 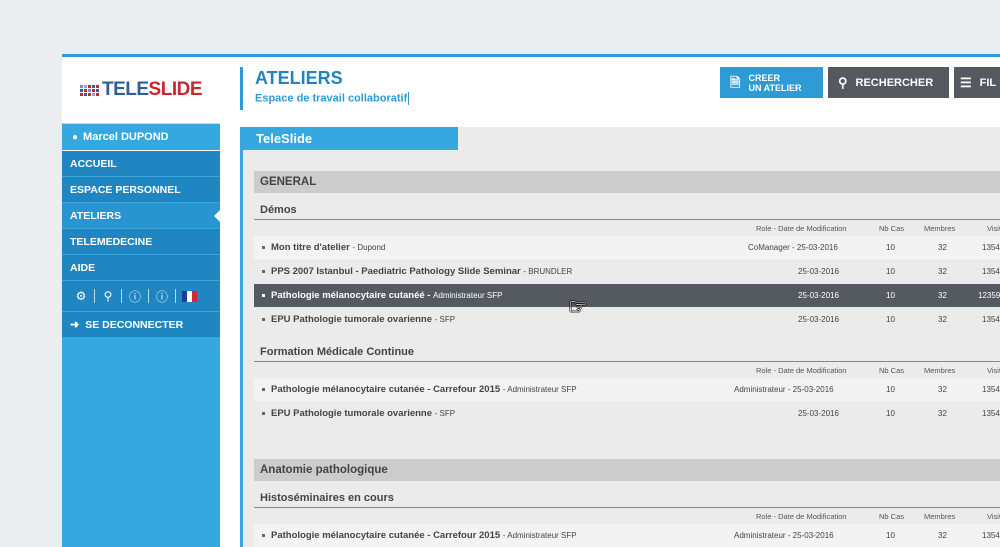 I want to click on info-icon: ⓘ, so click(x=162, y=296).